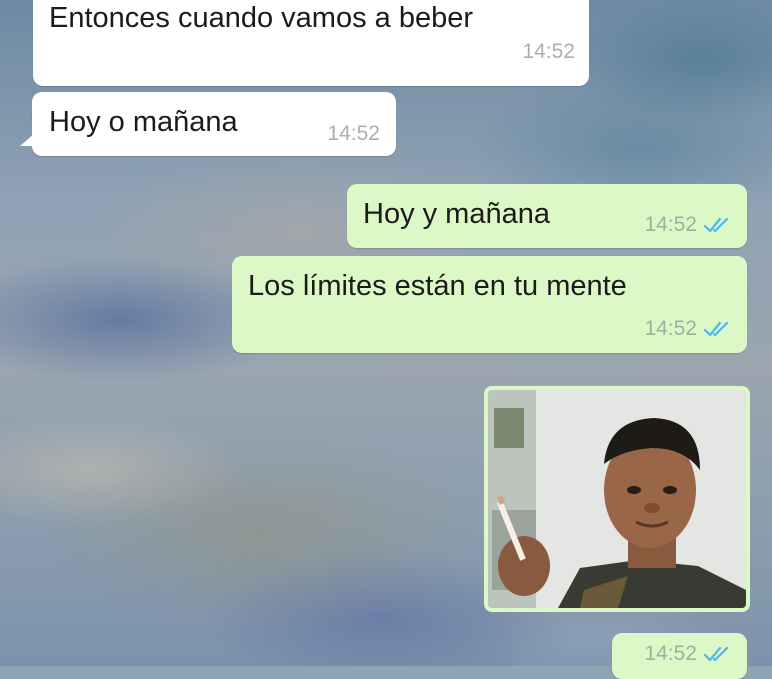 This screenshot has width=772, height=679. I want to click on bubble-tail, so click(27, 140).